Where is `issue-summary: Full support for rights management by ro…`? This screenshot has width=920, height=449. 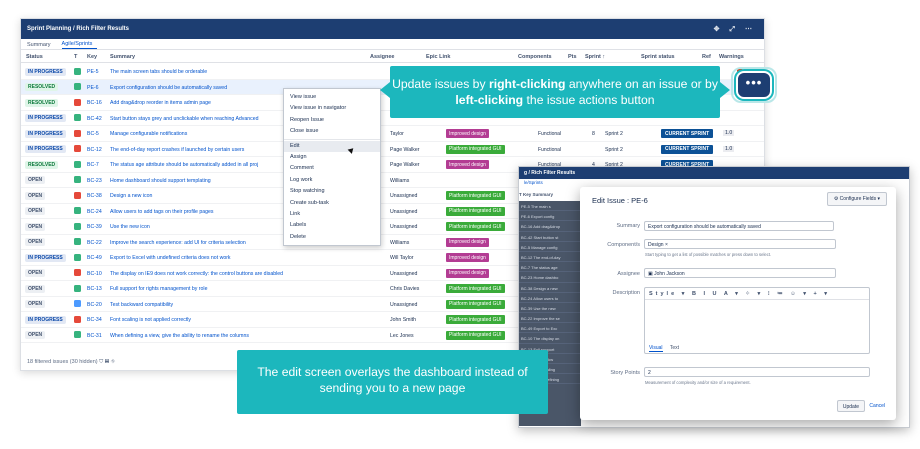
issue-summary: Full support for rights management by ro… is located at coordinates (232, 289).